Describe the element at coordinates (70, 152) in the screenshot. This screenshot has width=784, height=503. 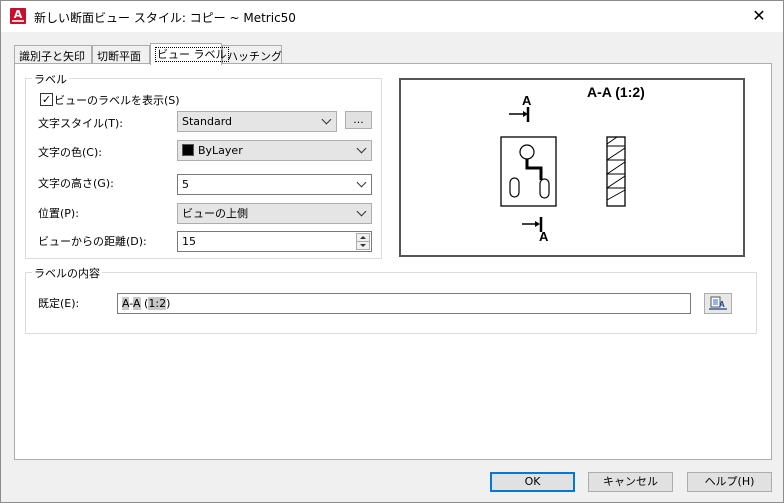
I see `text-color-label: 文字の色(C):` at that location.